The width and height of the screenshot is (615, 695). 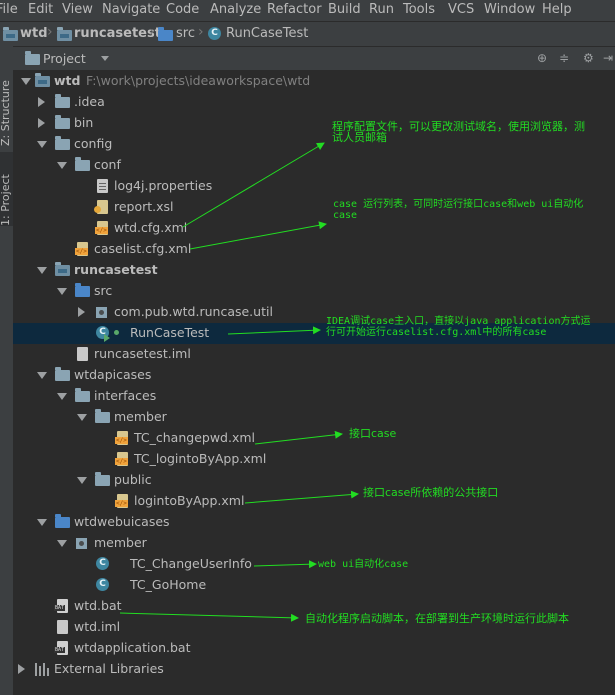 I want to click on tree-label: TC_GoHome, so click(x=168, y=584).